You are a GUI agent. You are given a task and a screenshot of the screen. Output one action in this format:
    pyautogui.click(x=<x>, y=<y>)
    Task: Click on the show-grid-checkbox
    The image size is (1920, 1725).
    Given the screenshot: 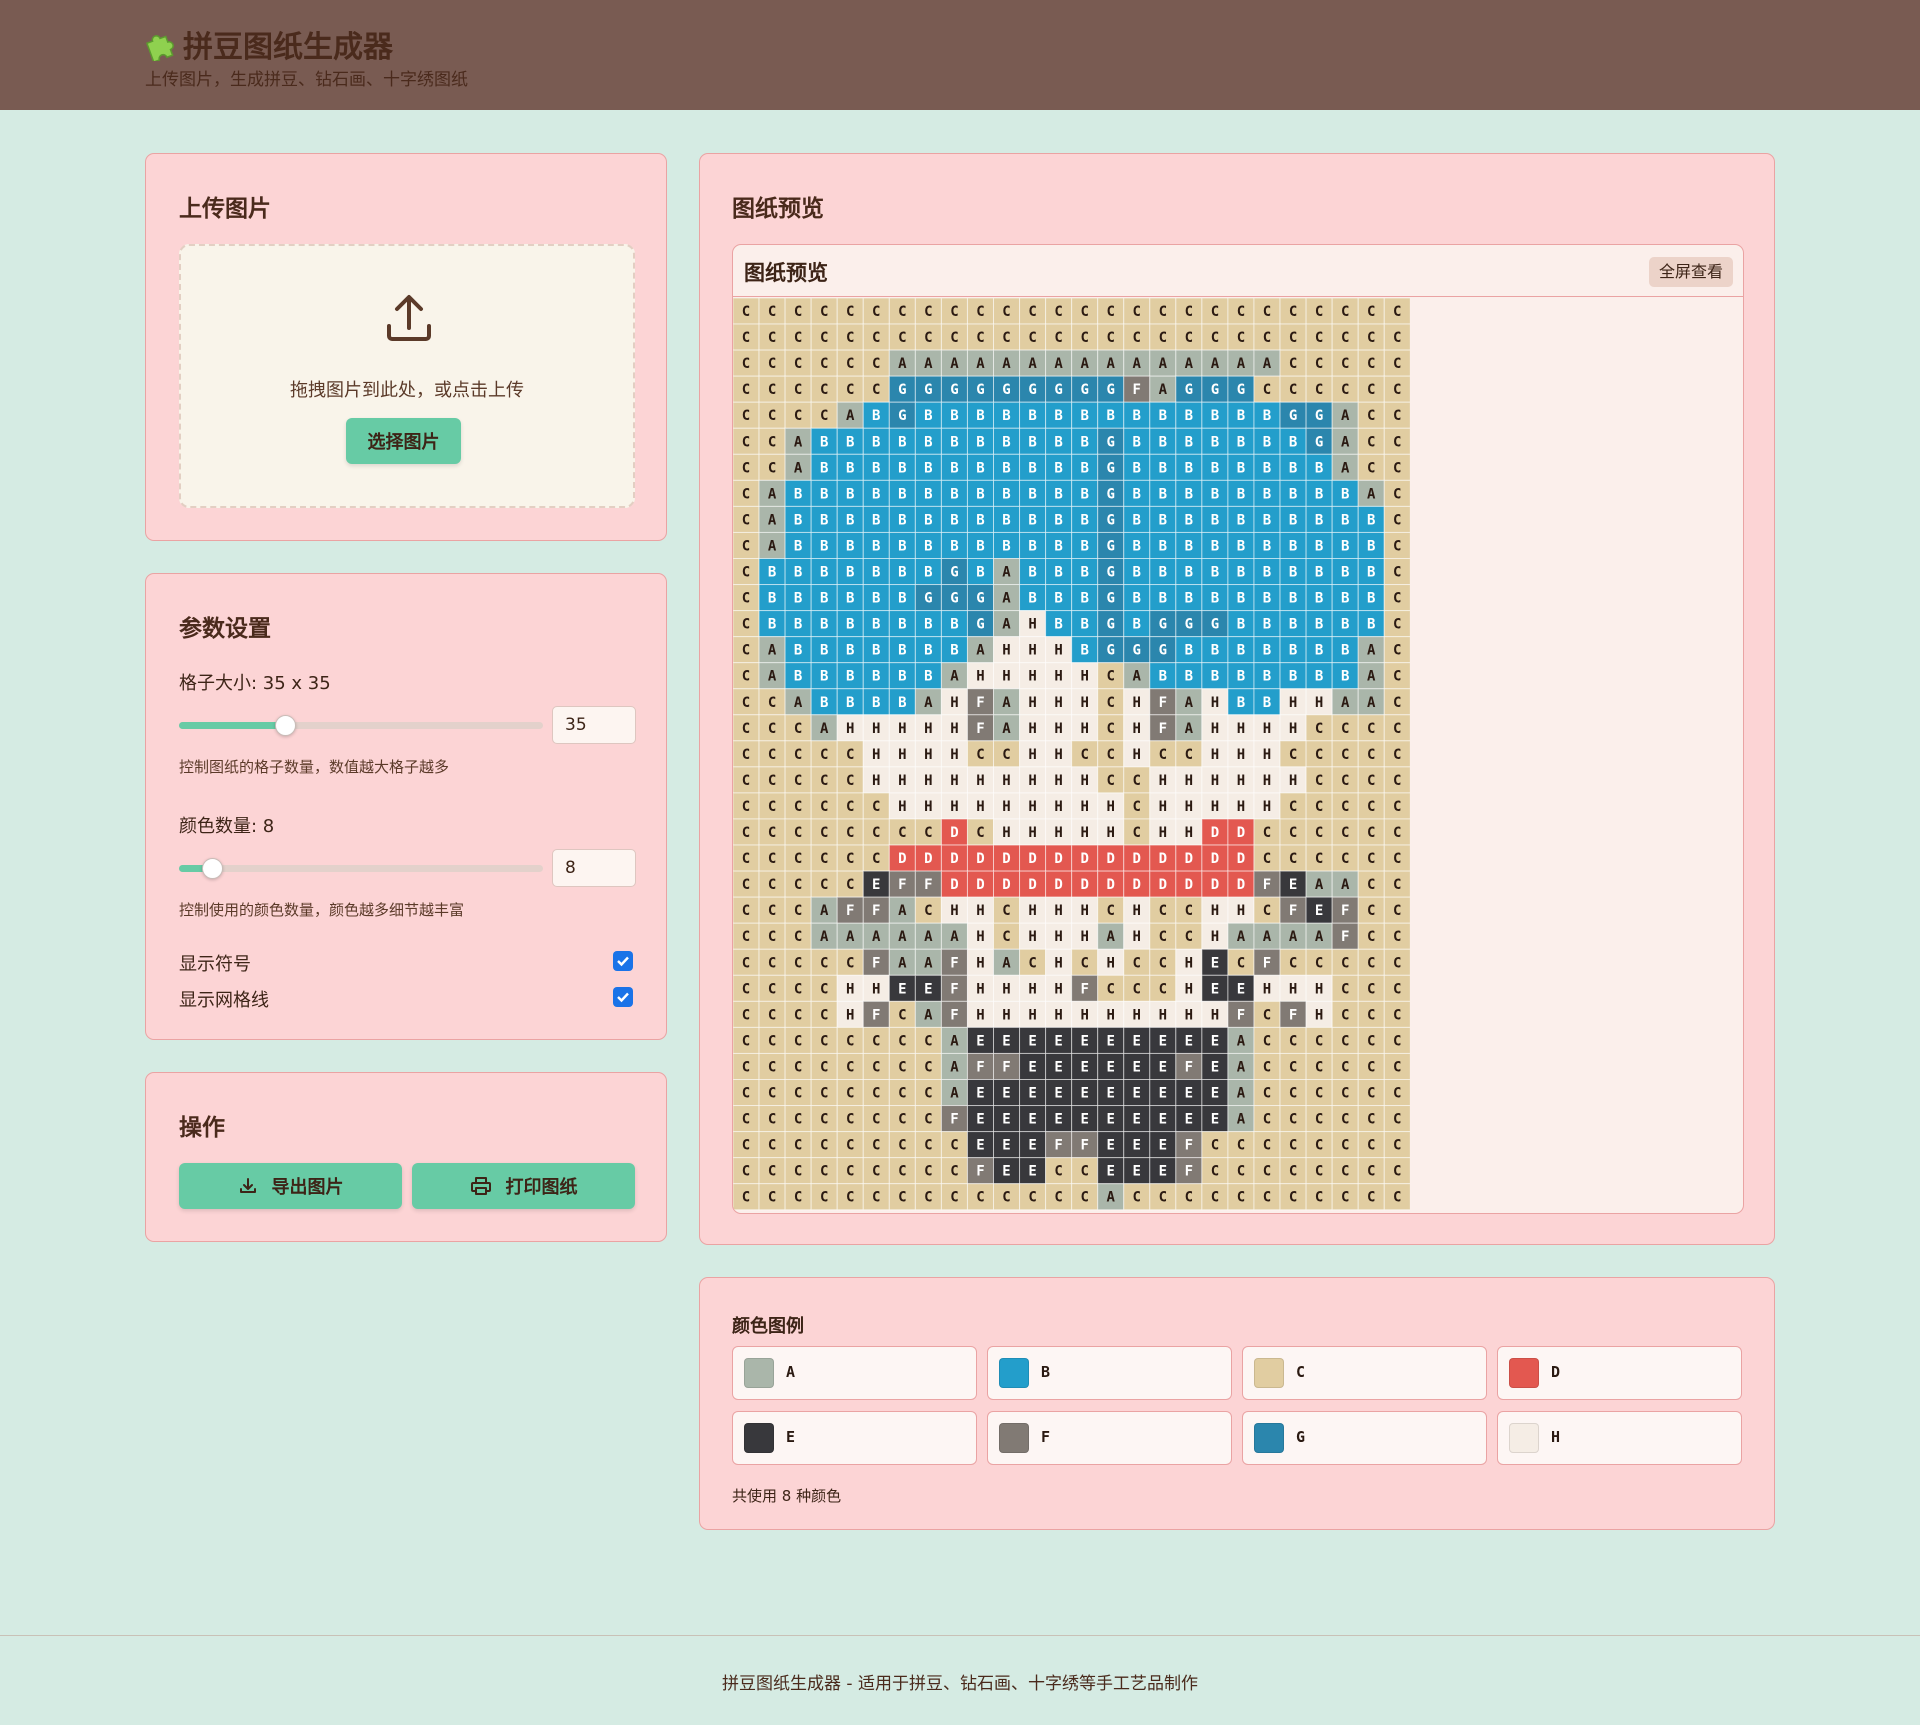 What is the action you would take?
    pyautogui.click(x=623, y=997)
    